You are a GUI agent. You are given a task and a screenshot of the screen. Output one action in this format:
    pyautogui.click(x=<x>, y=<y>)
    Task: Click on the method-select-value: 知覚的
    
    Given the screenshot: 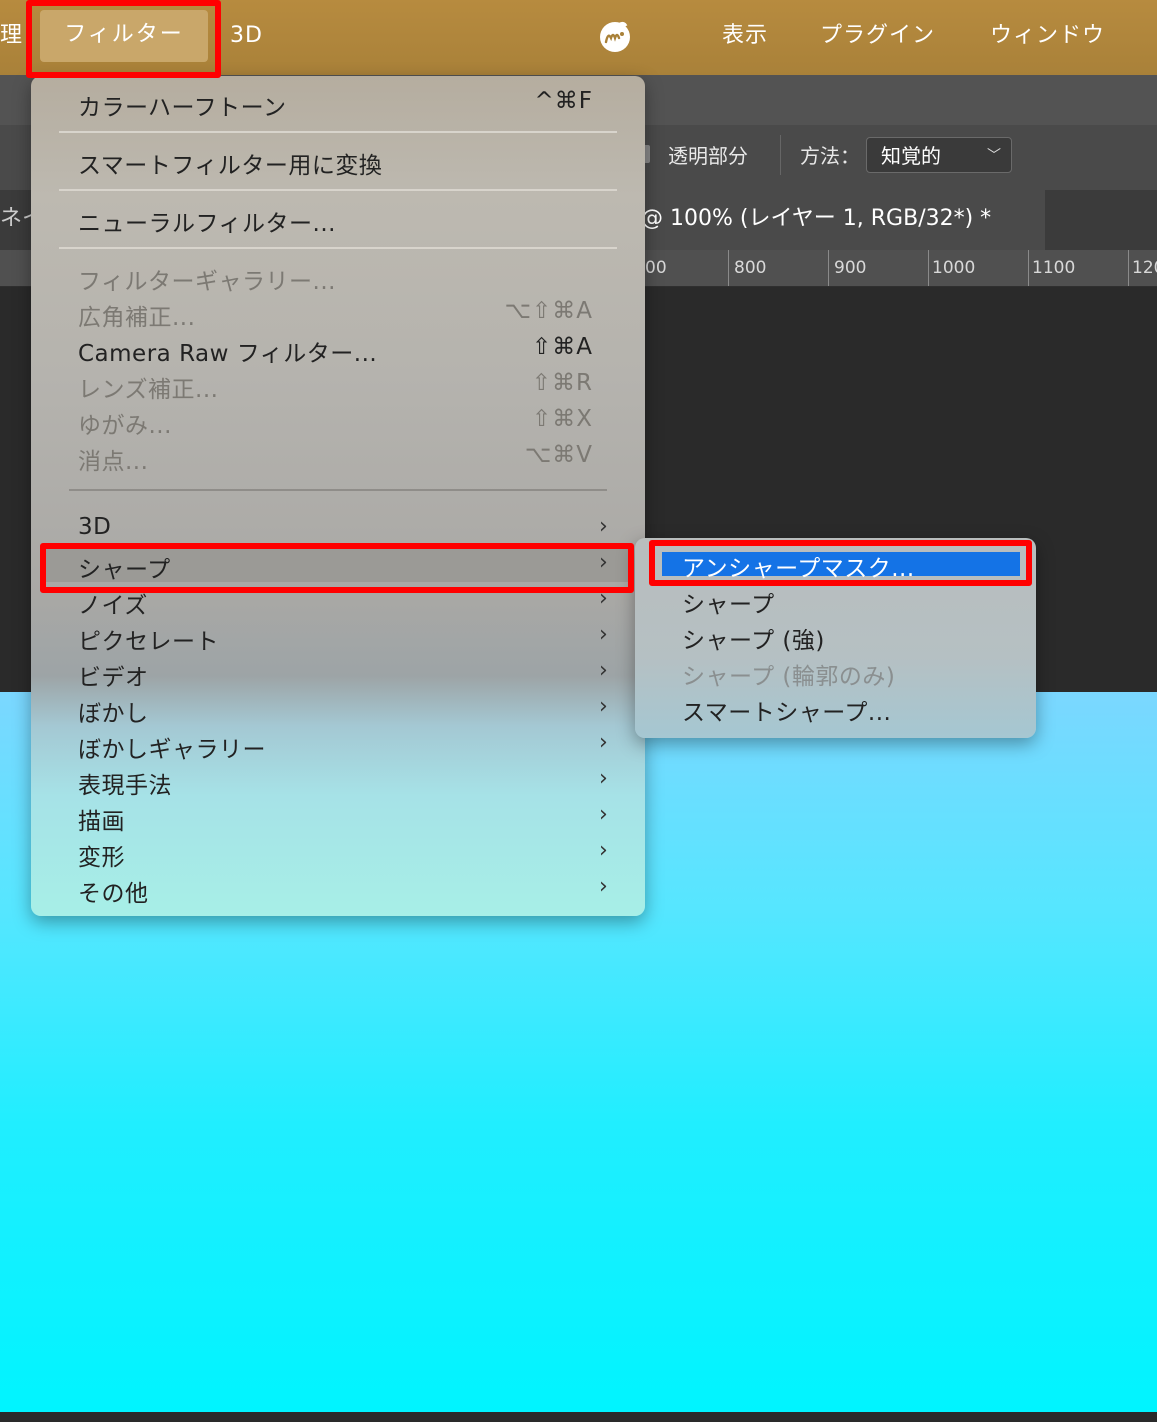 What is the action you would take?
    pyautogui.click(x=911, y=156)
    